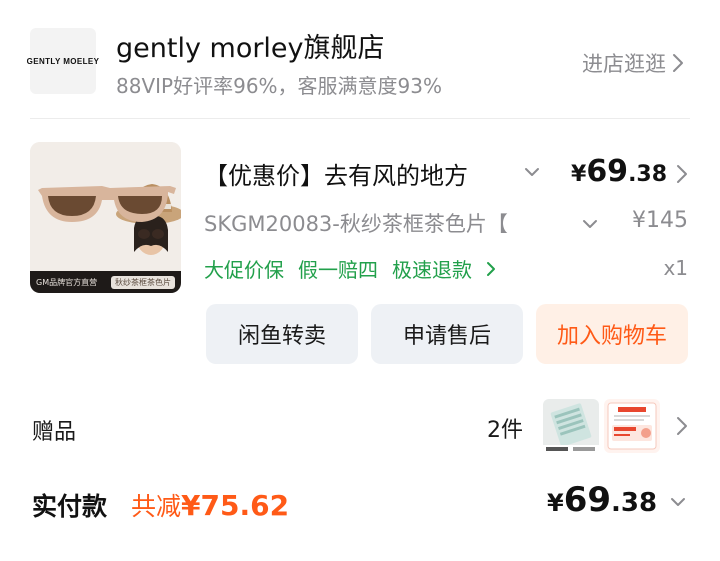 Image resolution: width=720 pixels, height=561 pixels. I want to click on price-currency: ¥, so click(579, 174).